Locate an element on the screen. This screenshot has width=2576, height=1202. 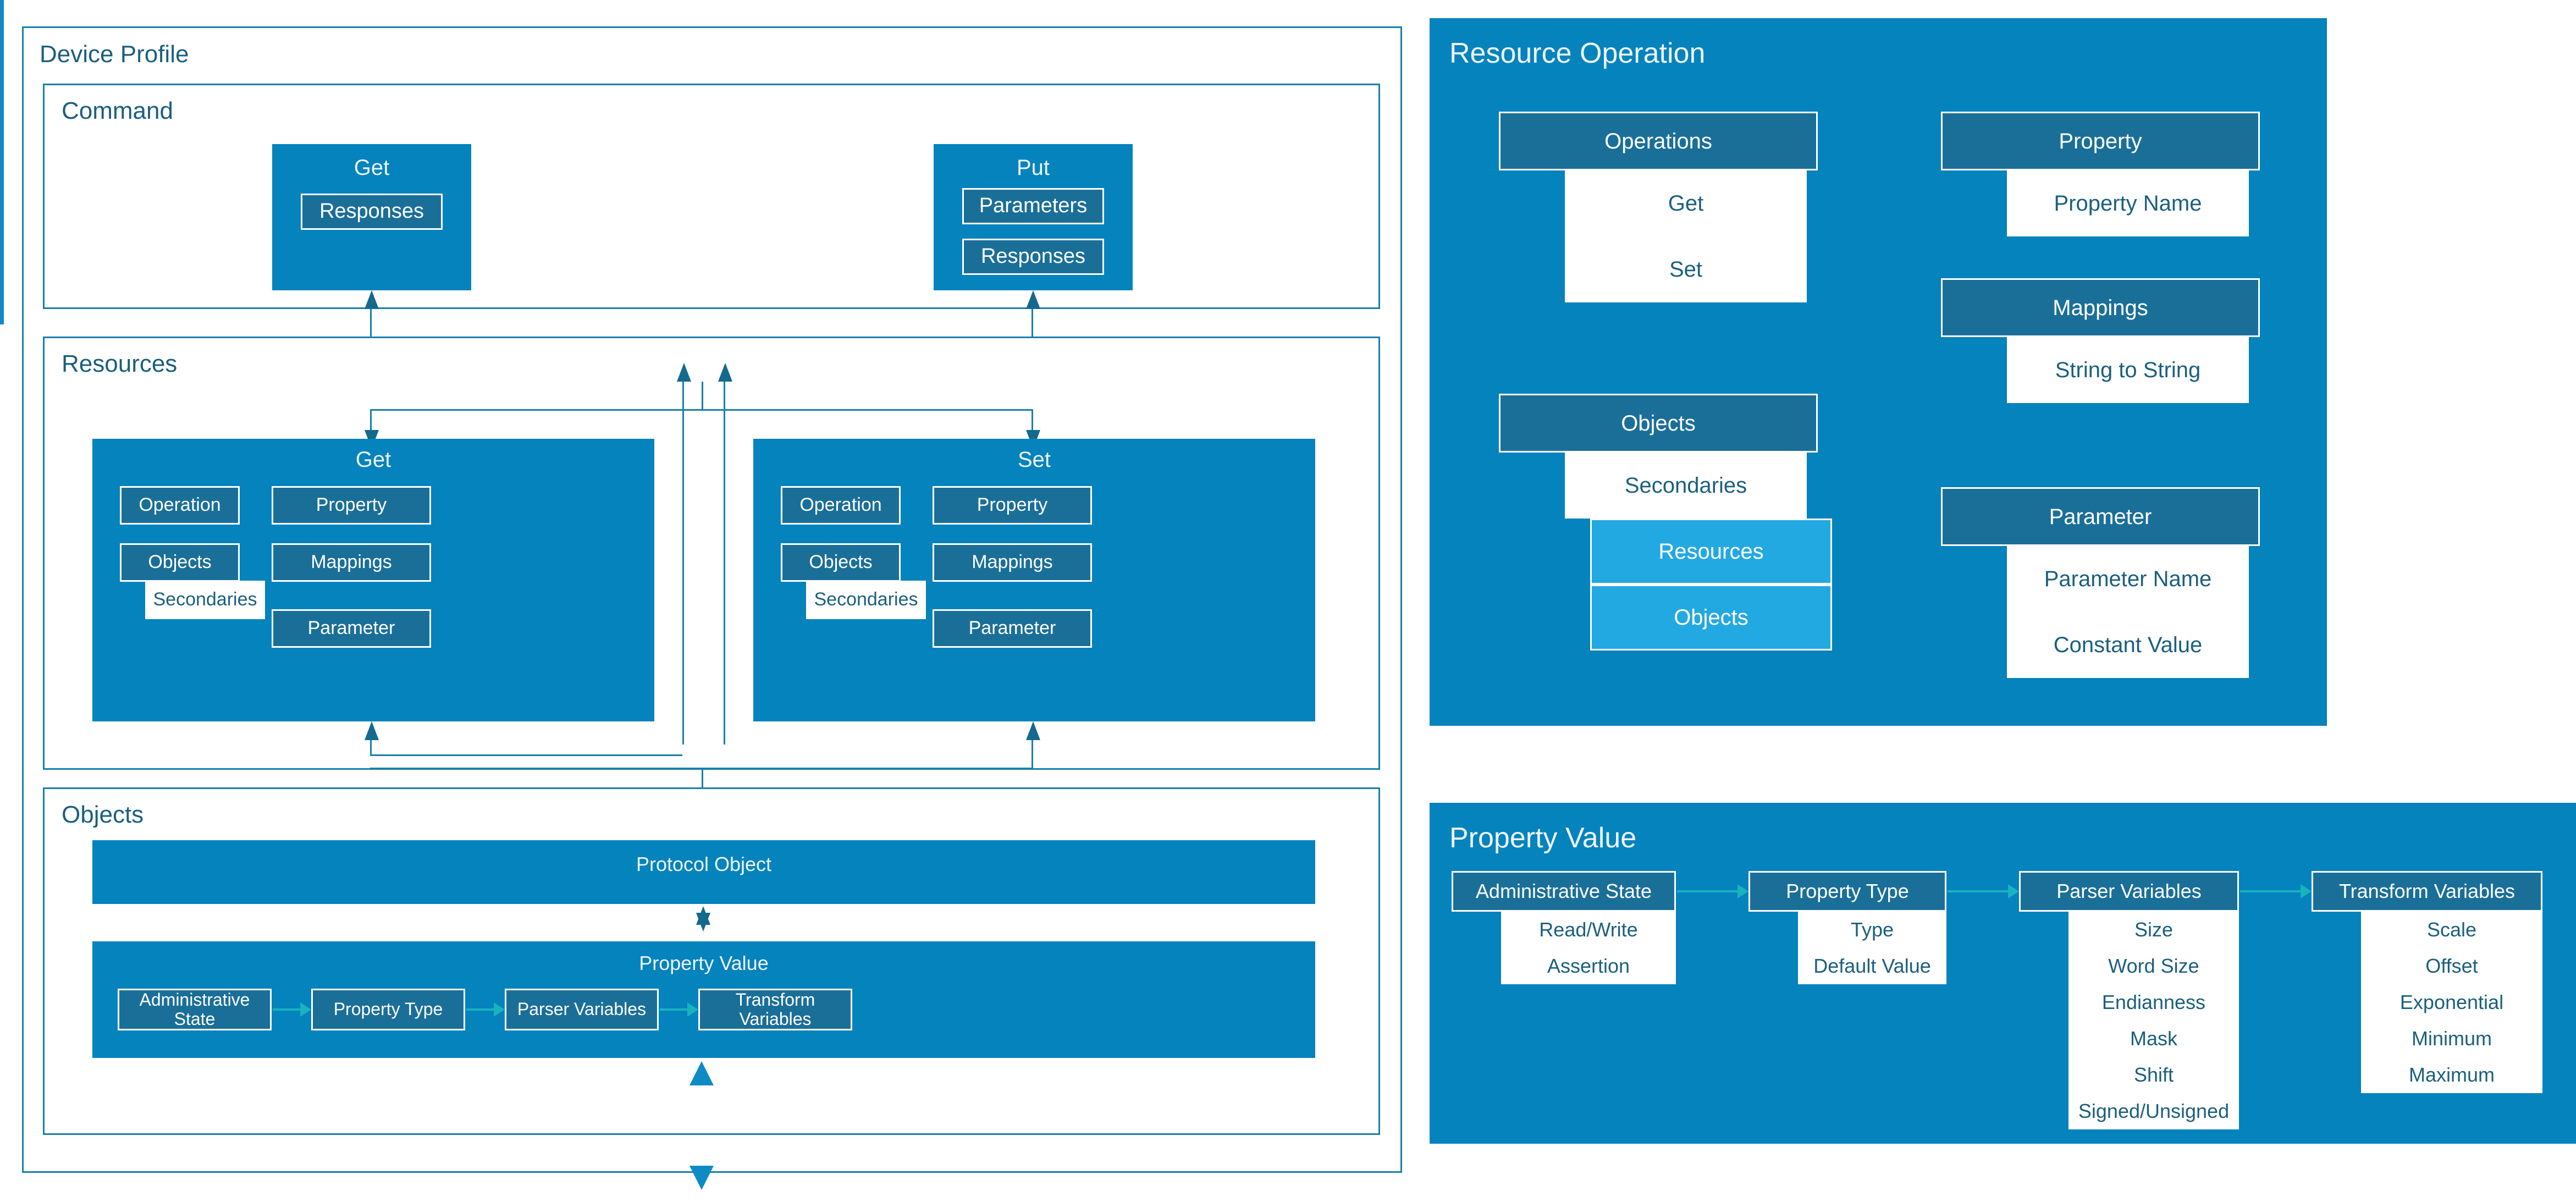
command-put-responses: Responses is located at coordinates (1033, 257).